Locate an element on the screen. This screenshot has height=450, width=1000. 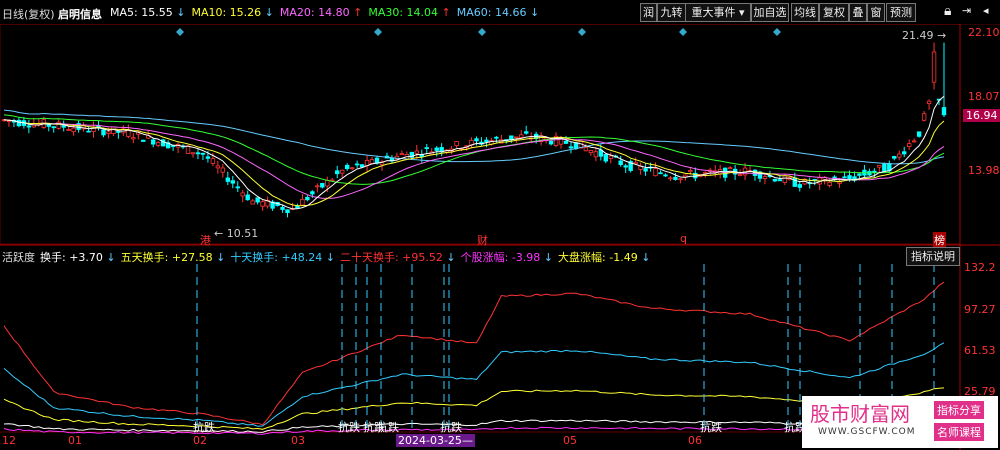
event-marker: 财 is located at coordinates (482, 240).